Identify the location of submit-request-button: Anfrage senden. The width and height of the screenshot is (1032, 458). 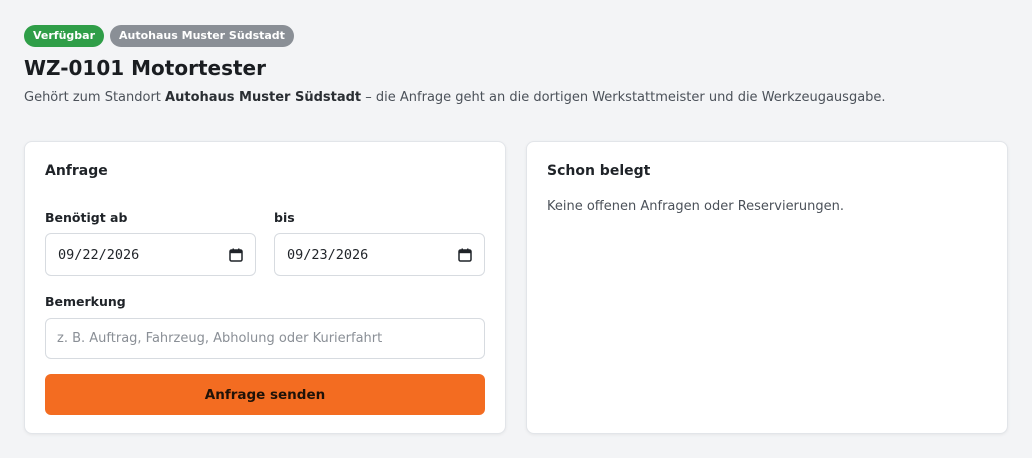
(265, 394).